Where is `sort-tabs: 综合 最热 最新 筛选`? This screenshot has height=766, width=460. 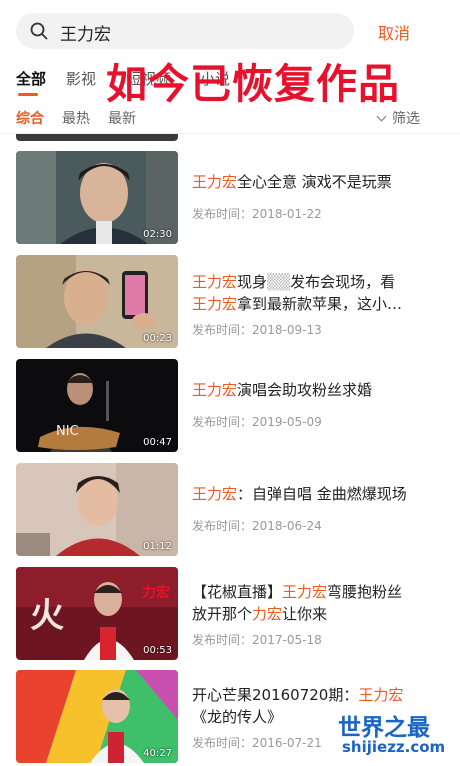 sort-tabs: 综合 最热 最新 筛选 is located at coordinates (230, 117).